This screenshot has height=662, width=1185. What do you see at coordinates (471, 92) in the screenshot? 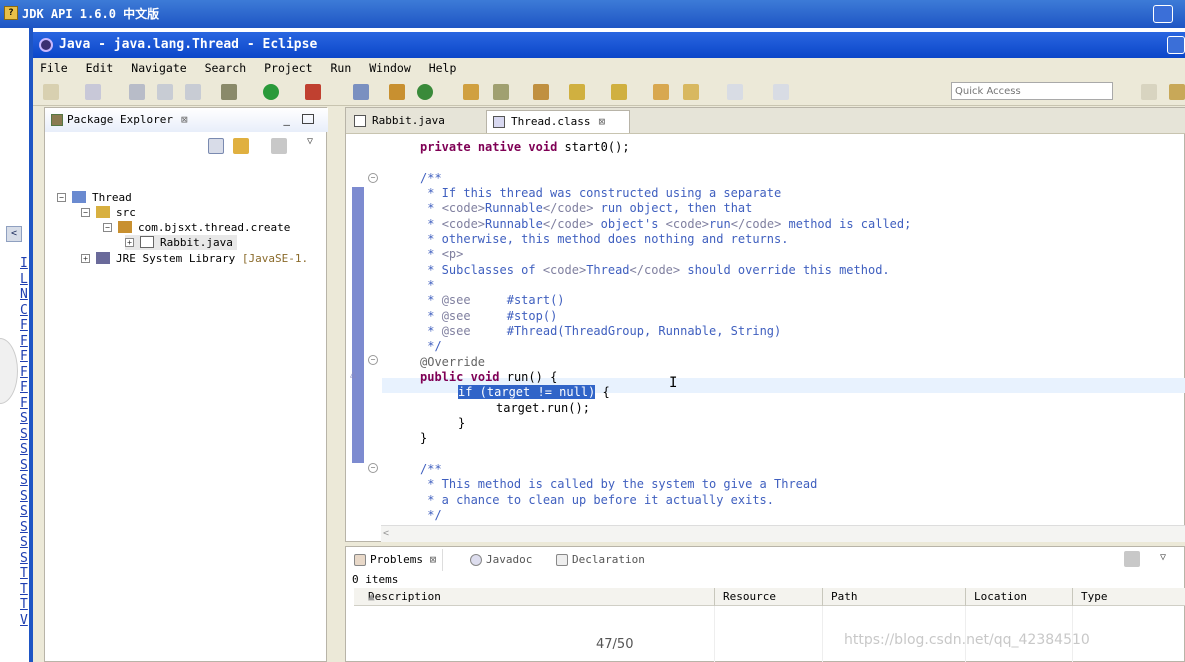
I see `open-type-icon` at bounding box center [471, 92].